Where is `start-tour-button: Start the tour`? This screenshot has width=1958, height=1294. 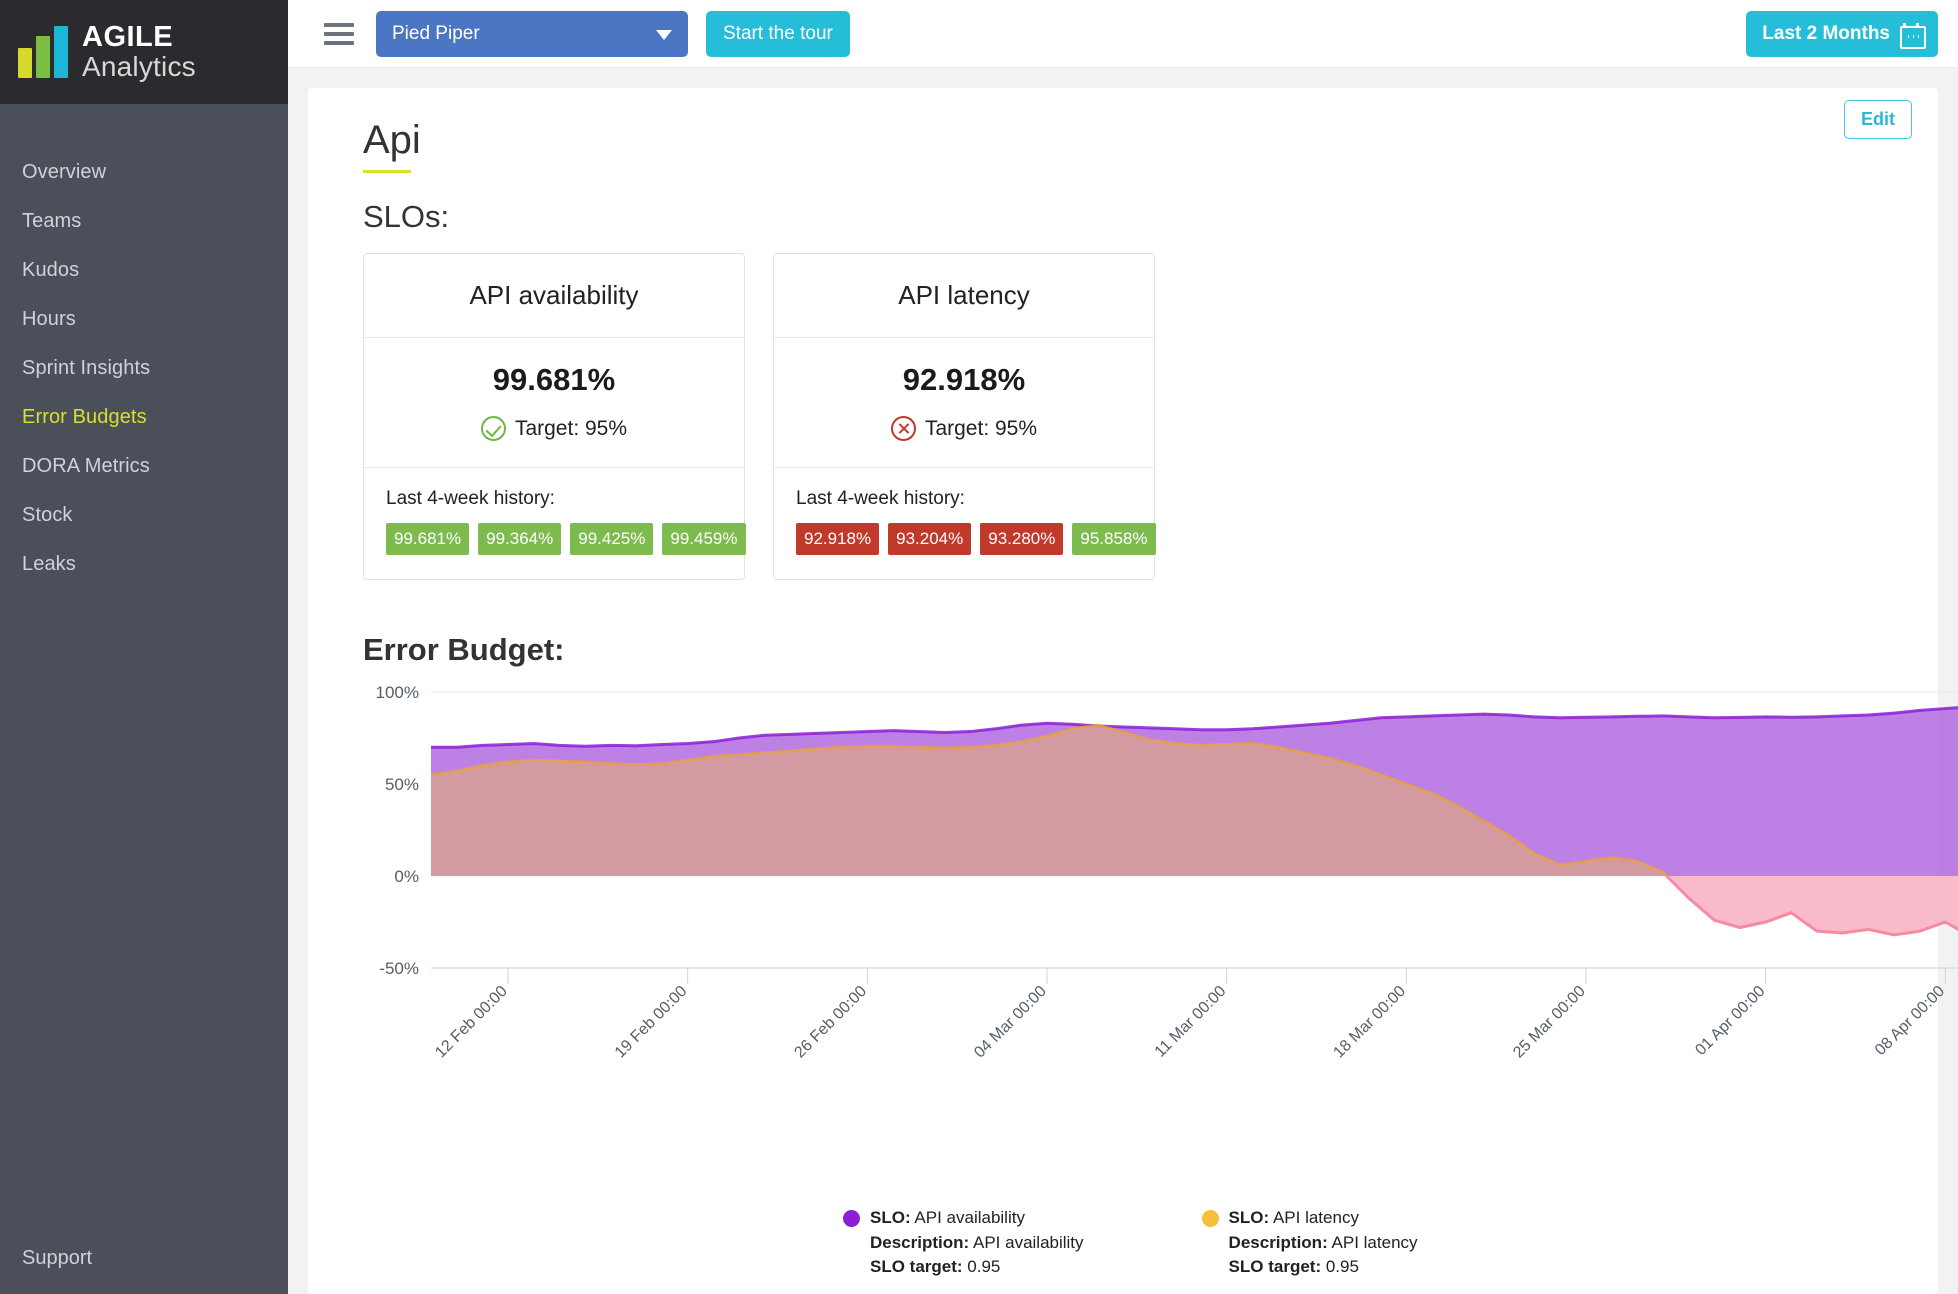 start-tour-button: Start the tour is located at coordinates (778, 33).